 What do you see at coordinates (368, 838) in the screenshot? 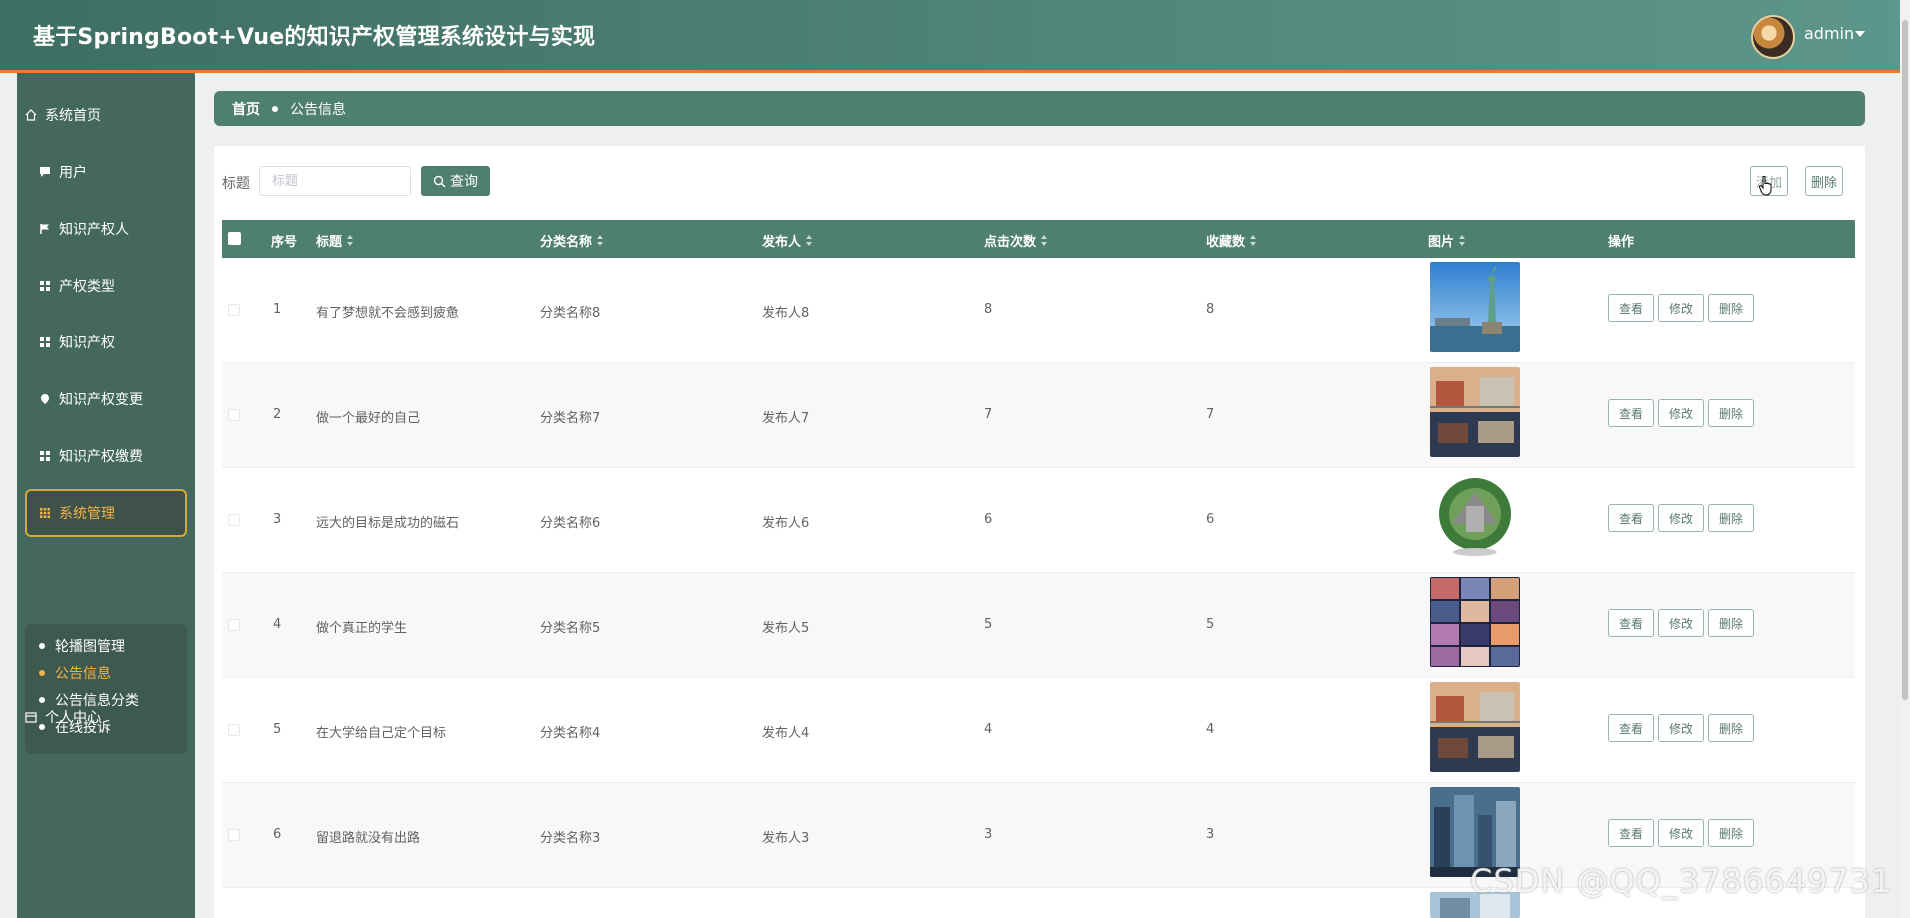
I see `cell-title: 留退路就没有出路` at bounding box center [368, 838].